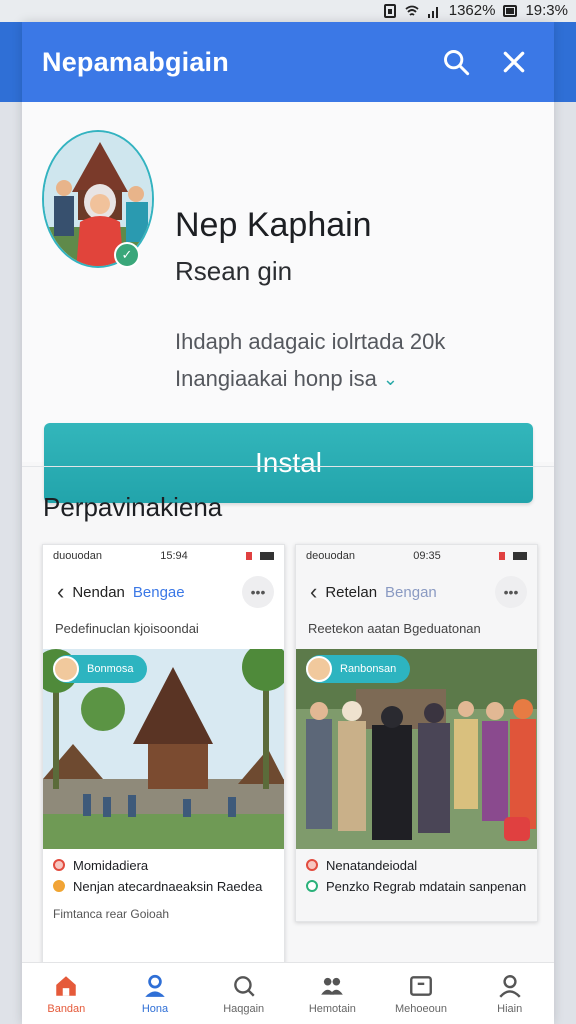 This screenshot has height=1024, width=576. I want to click on home-icon, so click(66, 985).